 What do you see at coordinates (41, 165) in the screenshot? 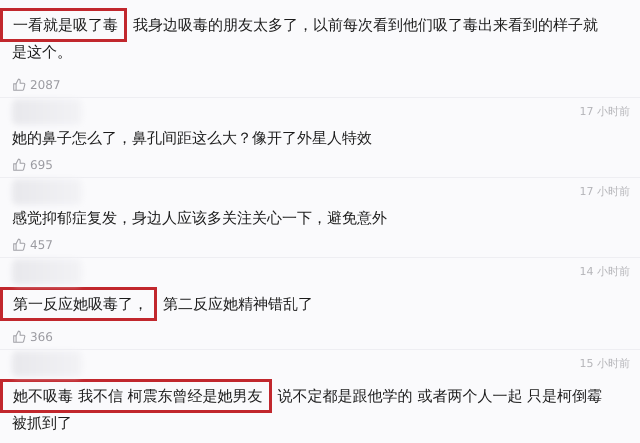
I see `like-count: 695` at bounding box center [41, 165].